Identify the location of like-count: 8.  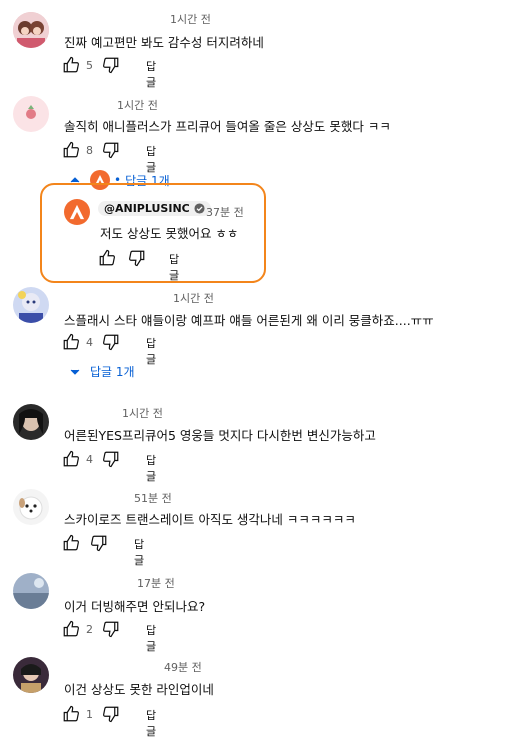
(89, 150).